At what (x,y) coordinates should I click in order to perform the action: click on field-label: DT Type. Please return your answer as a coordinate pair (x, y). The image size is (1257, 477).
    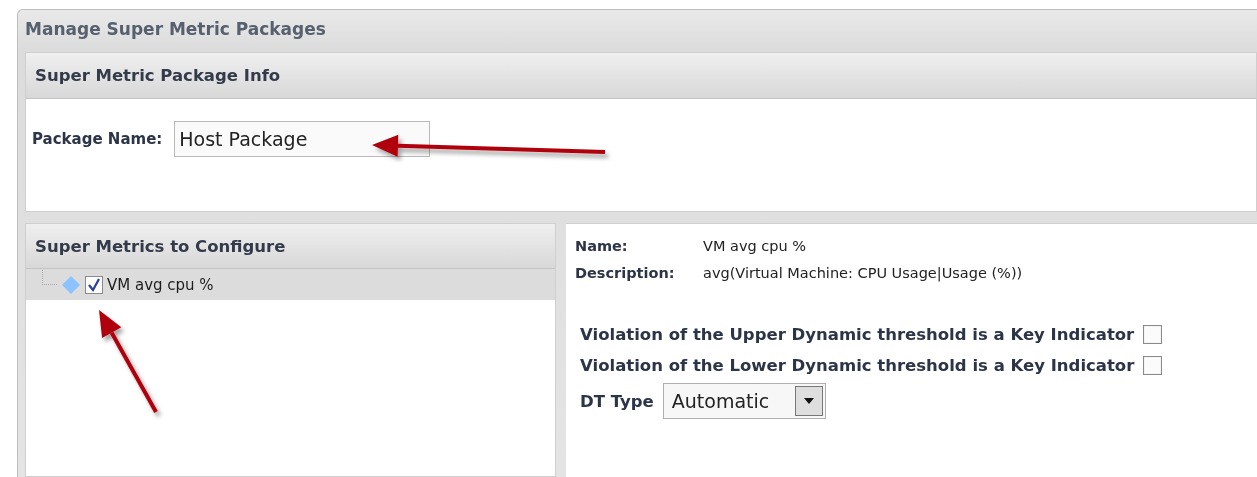
    Looking at the image, I should click on (617, 401).